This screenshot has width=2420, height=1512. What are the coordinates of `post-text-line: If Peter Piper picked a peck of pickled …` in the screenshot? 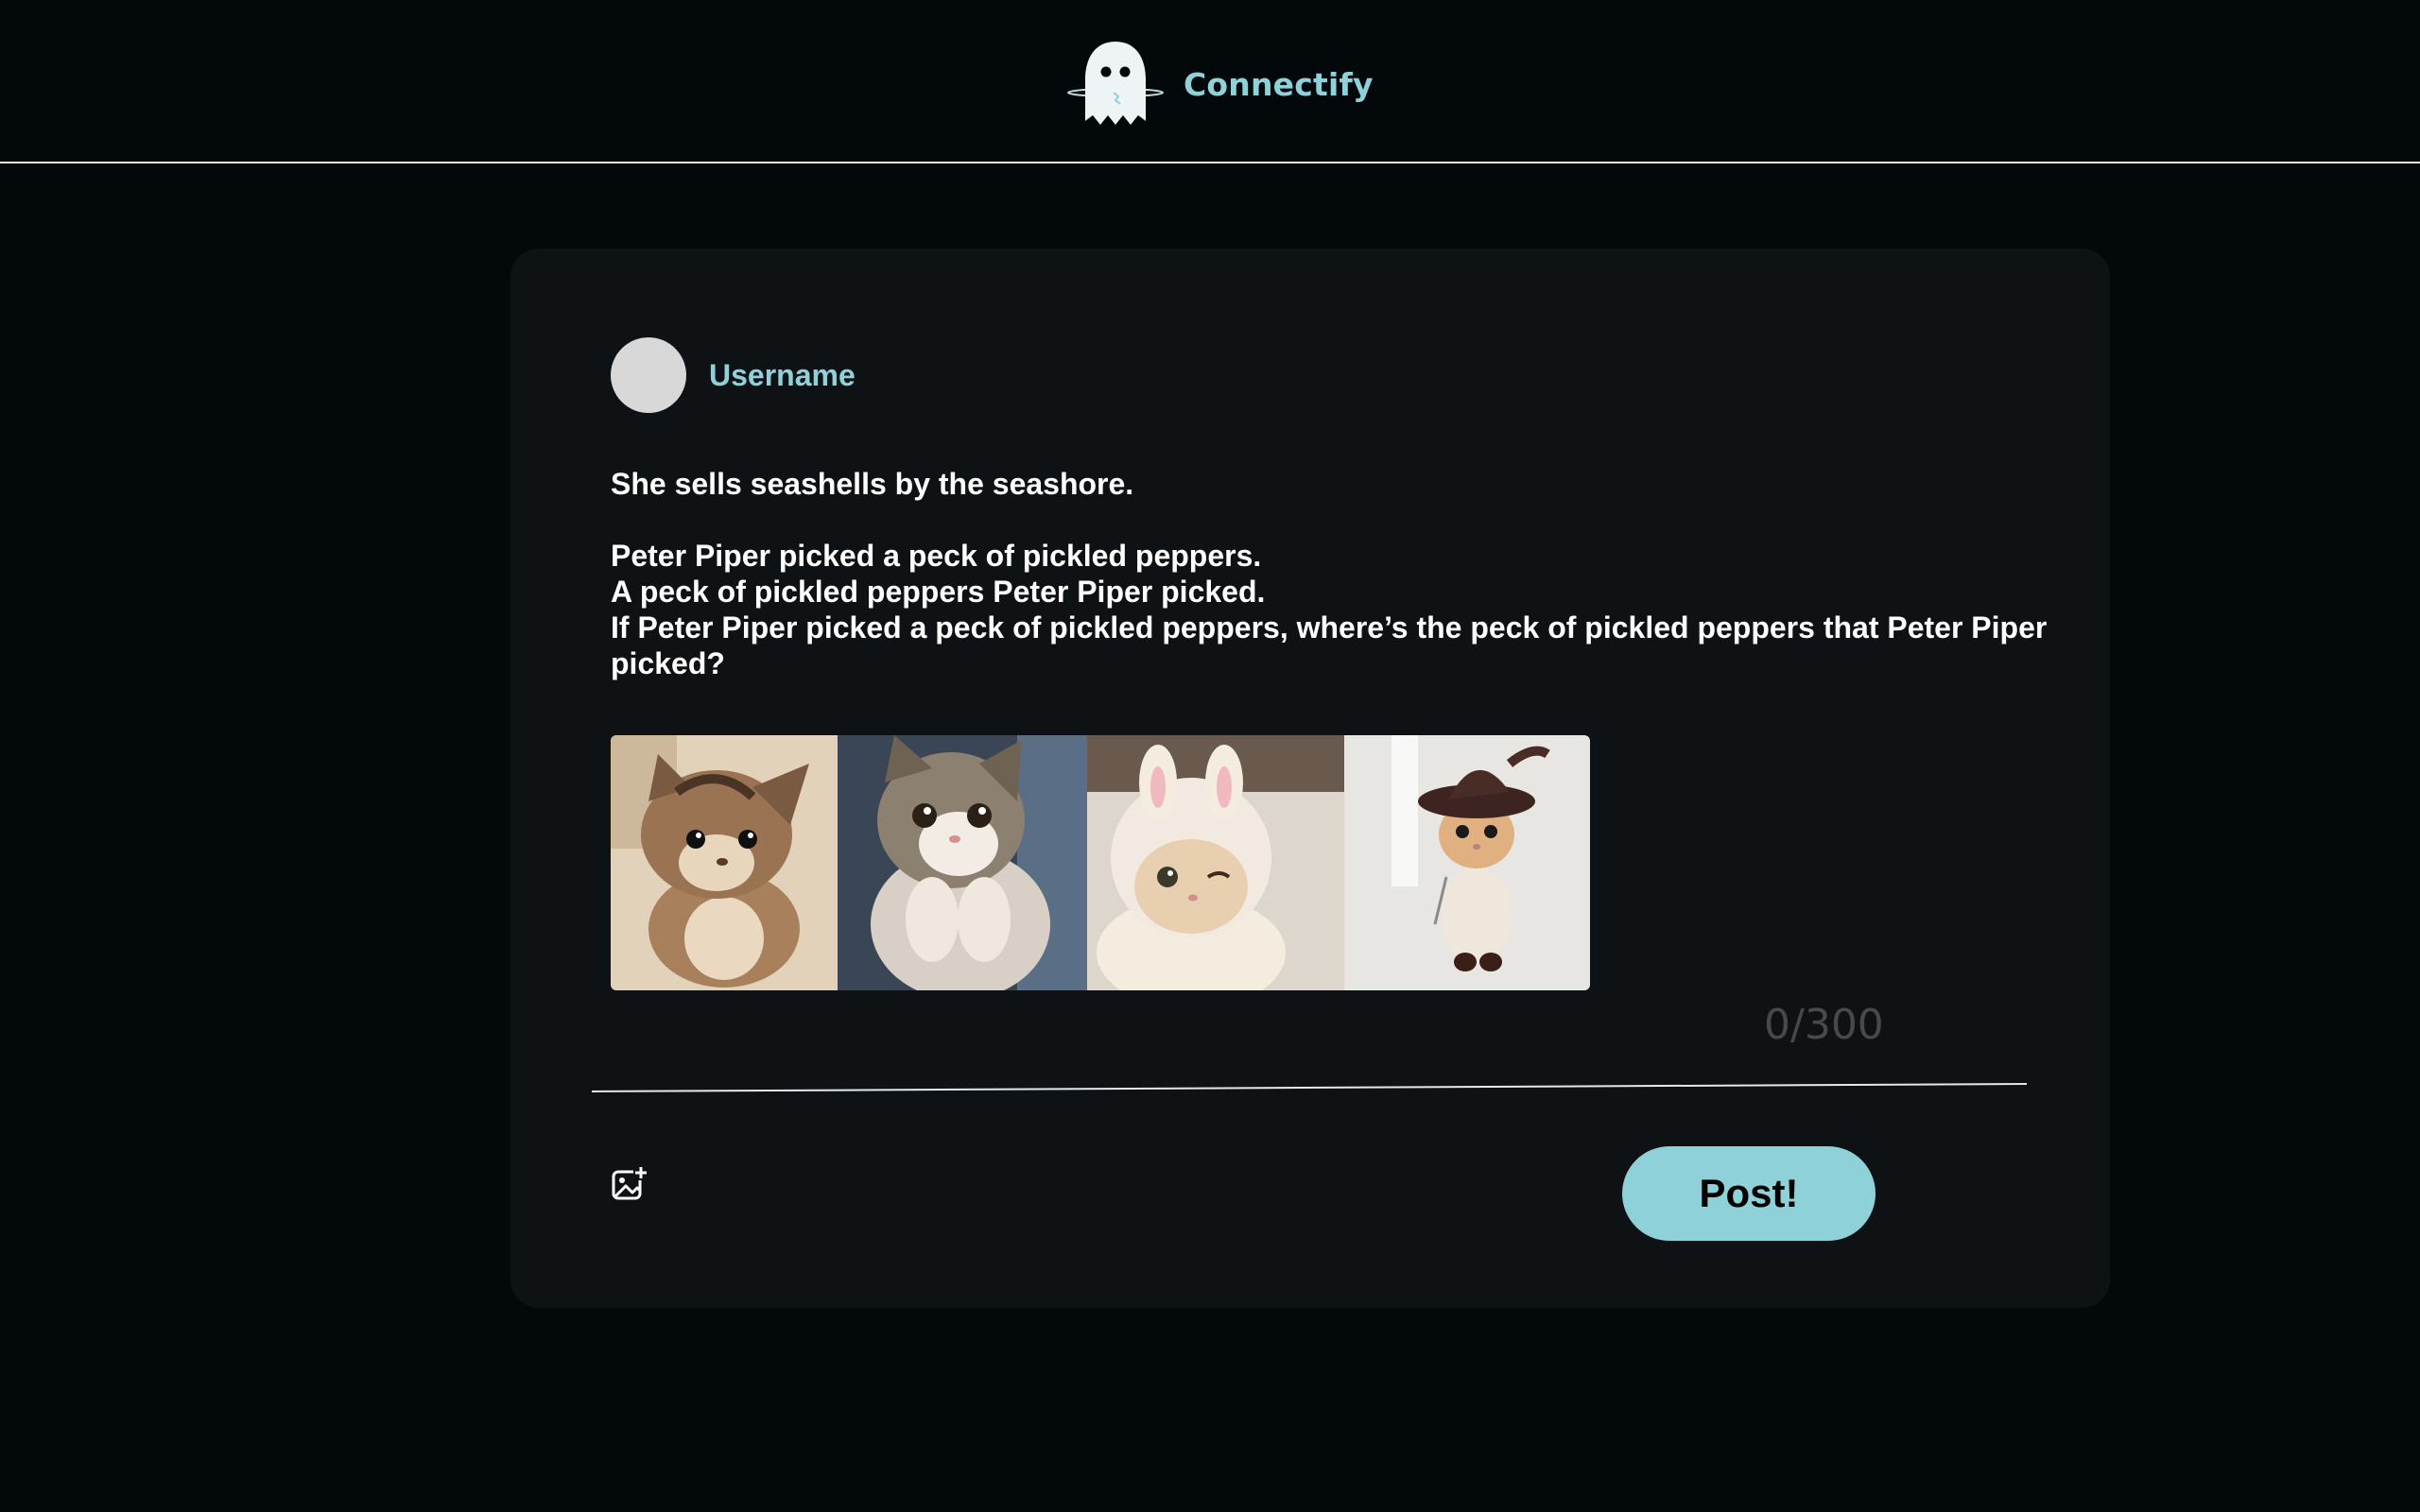 It's located at (1329, 645).